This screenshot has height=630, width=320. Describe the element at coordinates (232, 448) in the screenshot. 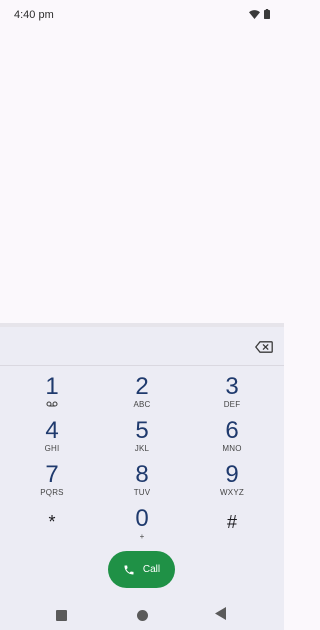

I see `dial-key-letters: MNO` at that location.